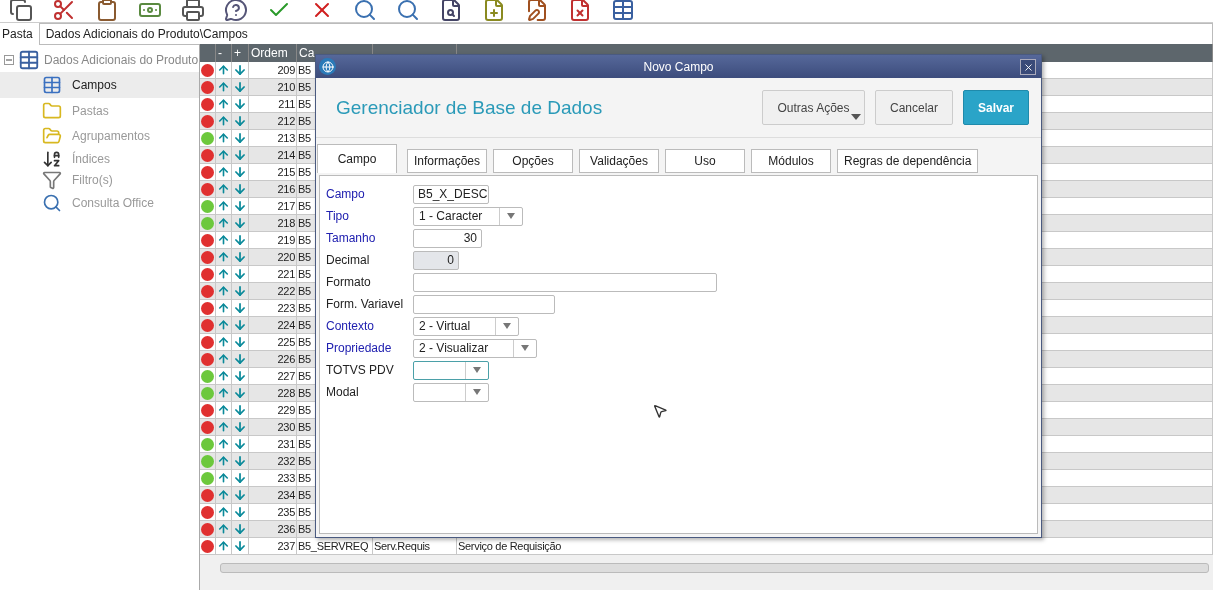 This screenshot has width=1213, height=590. I want to click on close-icon, so click(1028, 67).